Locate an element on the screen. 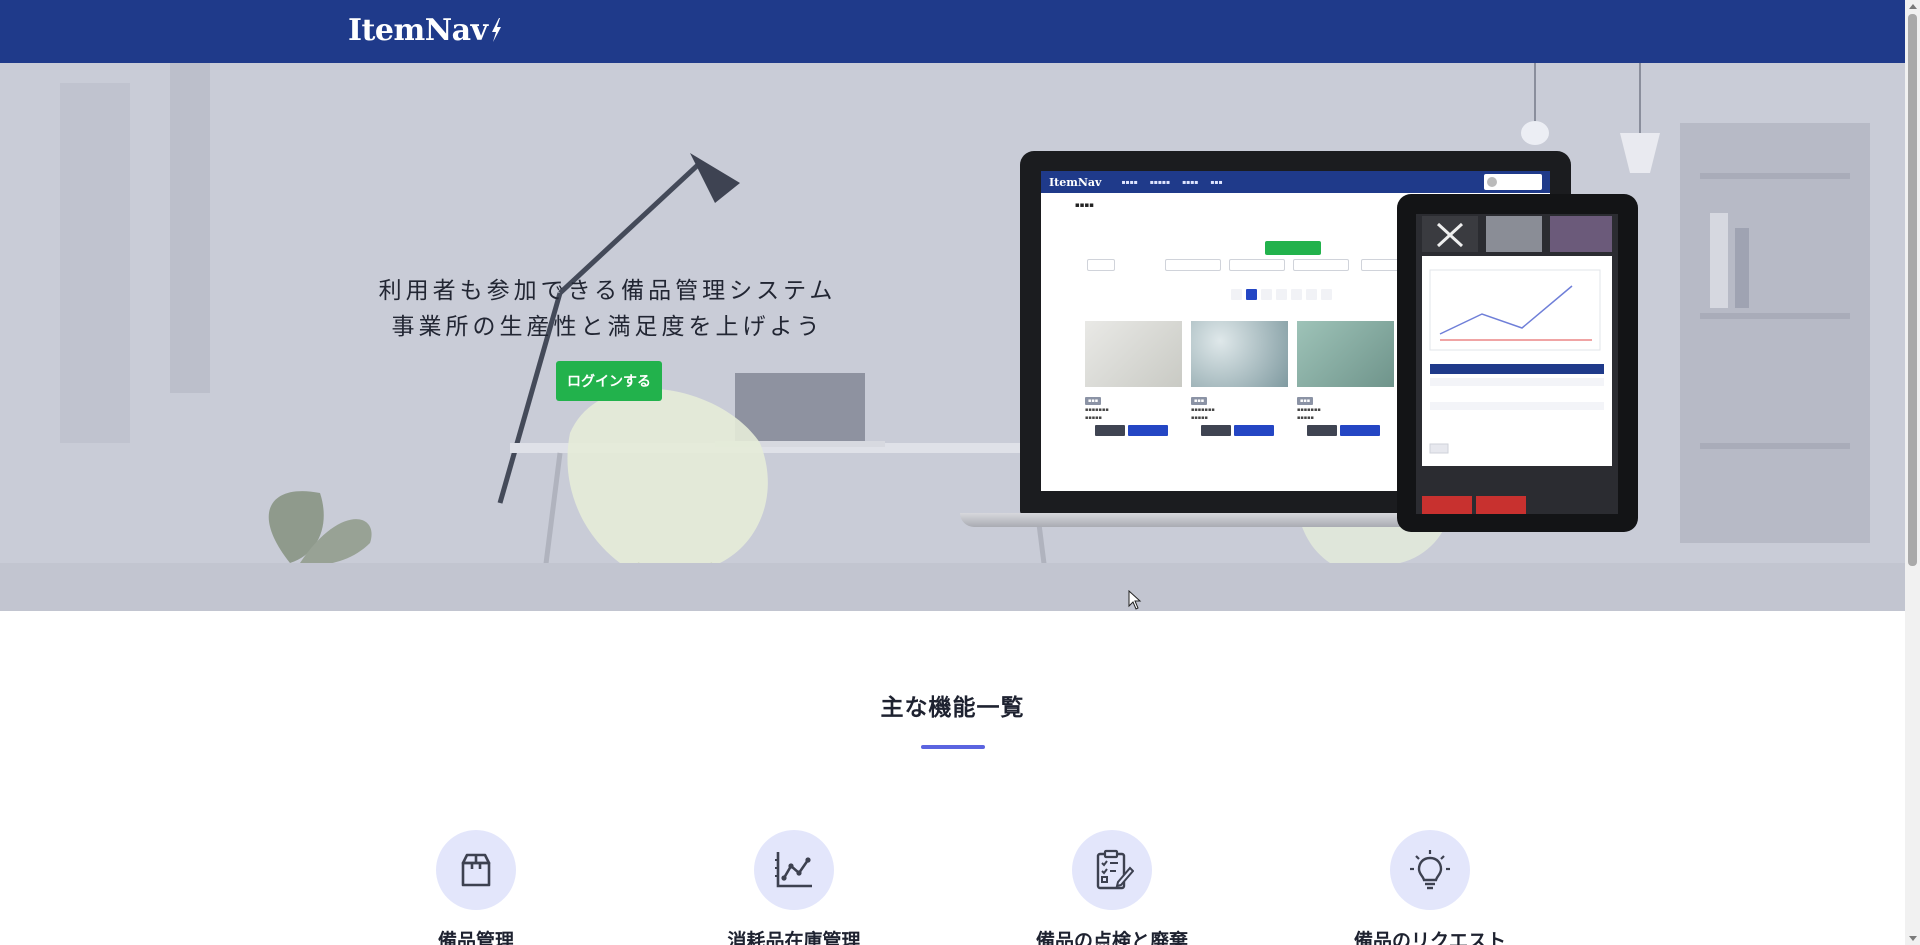 This screenshot has width=1920, height=945. mouse-cursor-icon is located at coordinates (1135, 600).